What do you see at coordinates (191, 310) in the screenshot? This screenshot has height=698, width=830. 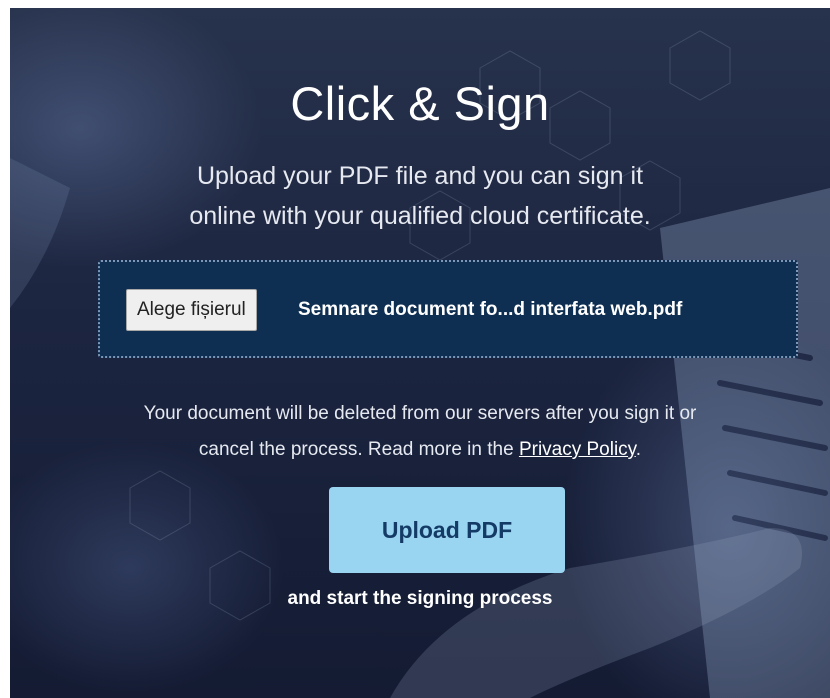 I see `choose-file-button: Alege fișierul` at bounding box center [191, 310].